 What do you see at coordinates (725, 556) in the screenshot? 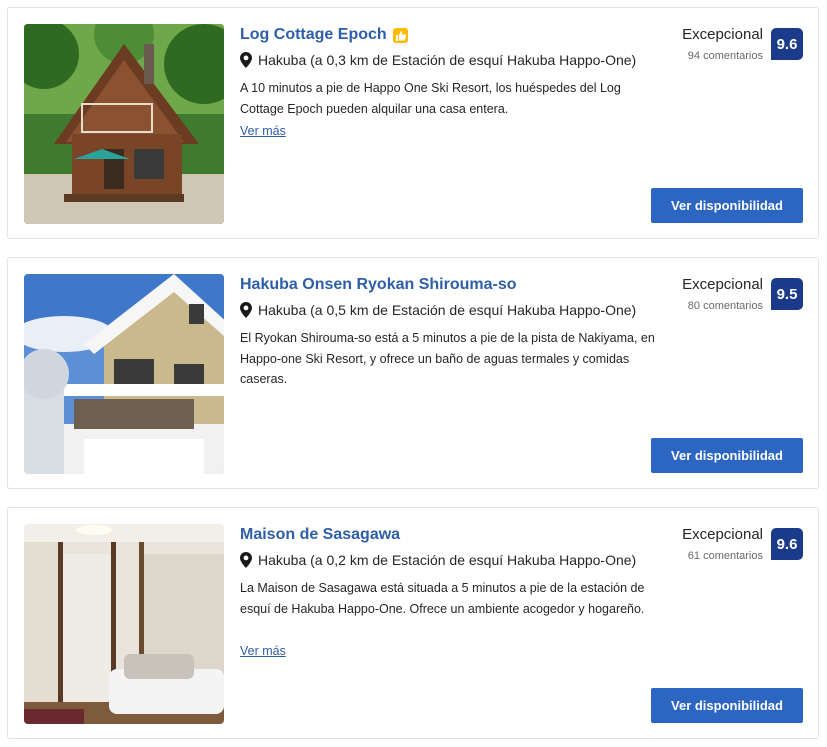
I see `review-count: 61 comentarios` at bounding box center [725, 556].